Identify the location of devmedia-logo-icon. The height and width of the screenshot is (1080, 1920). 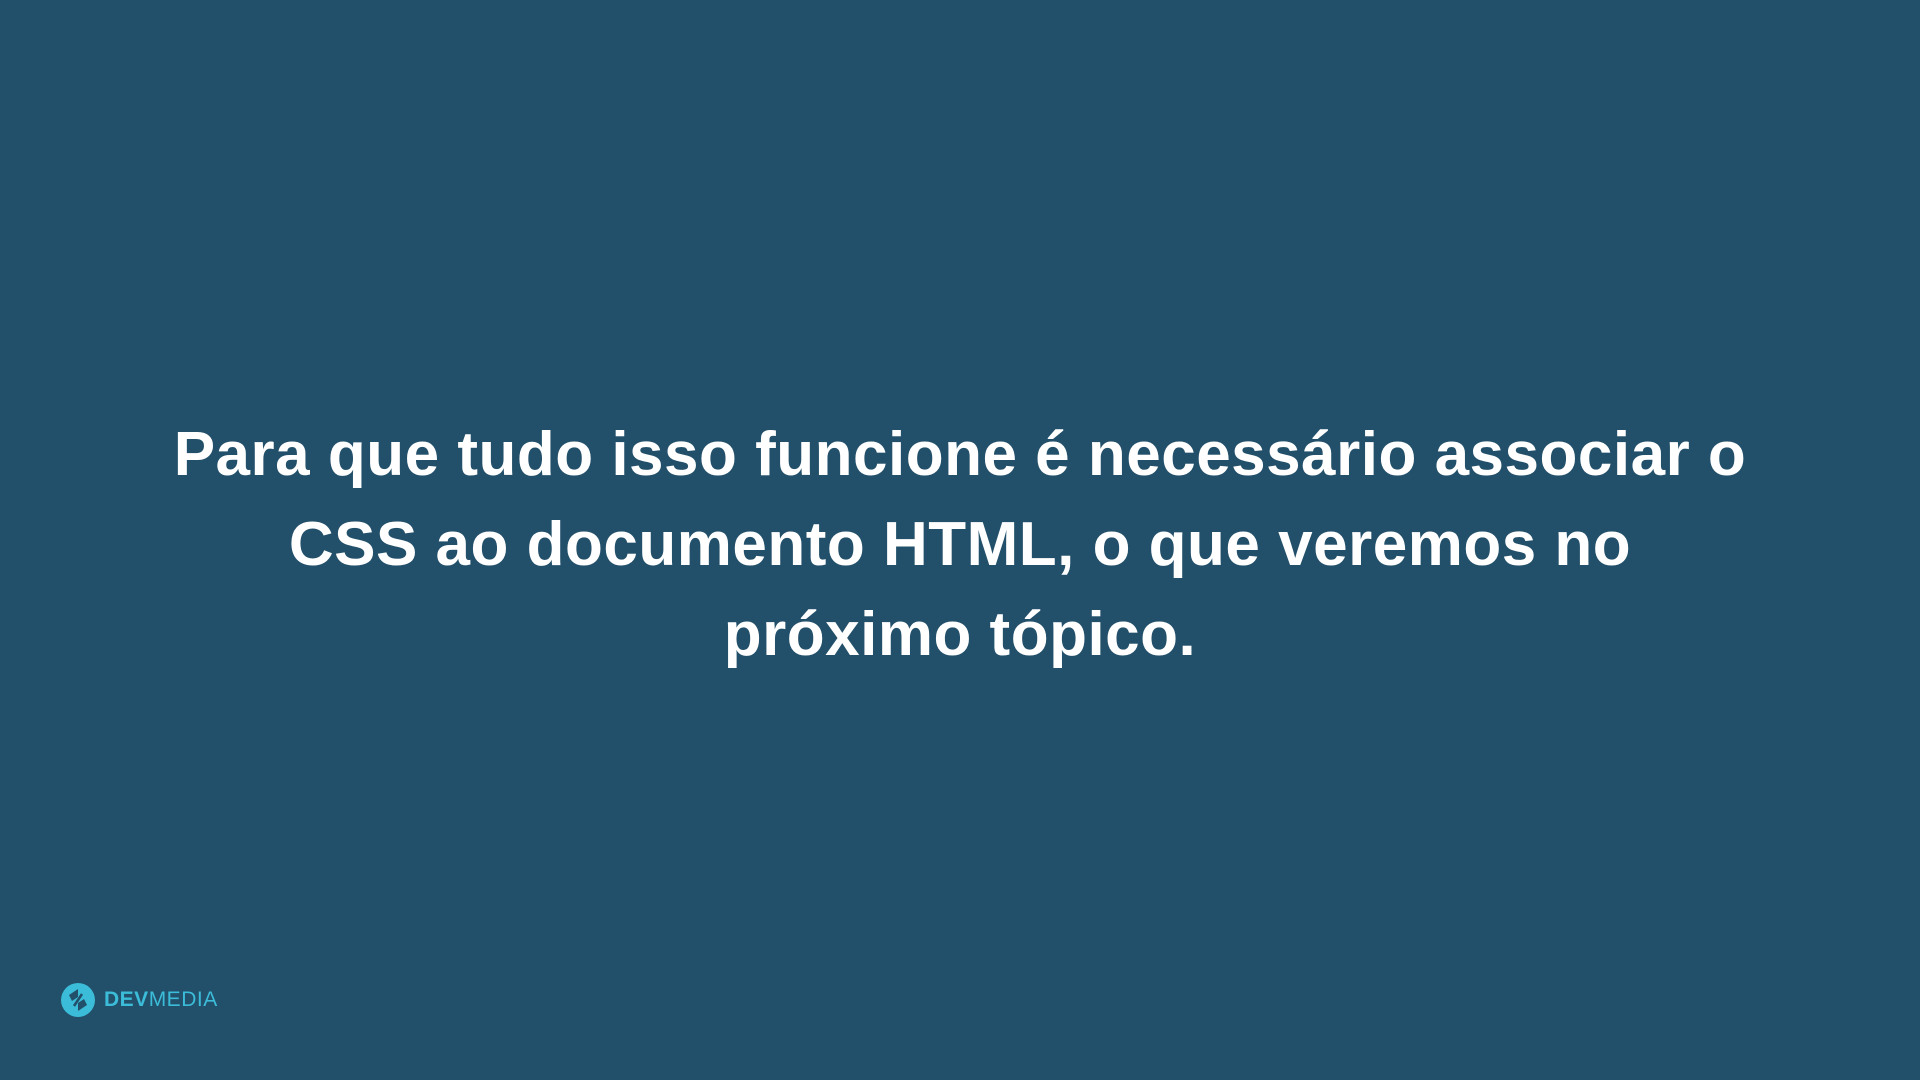
(78, 1000).